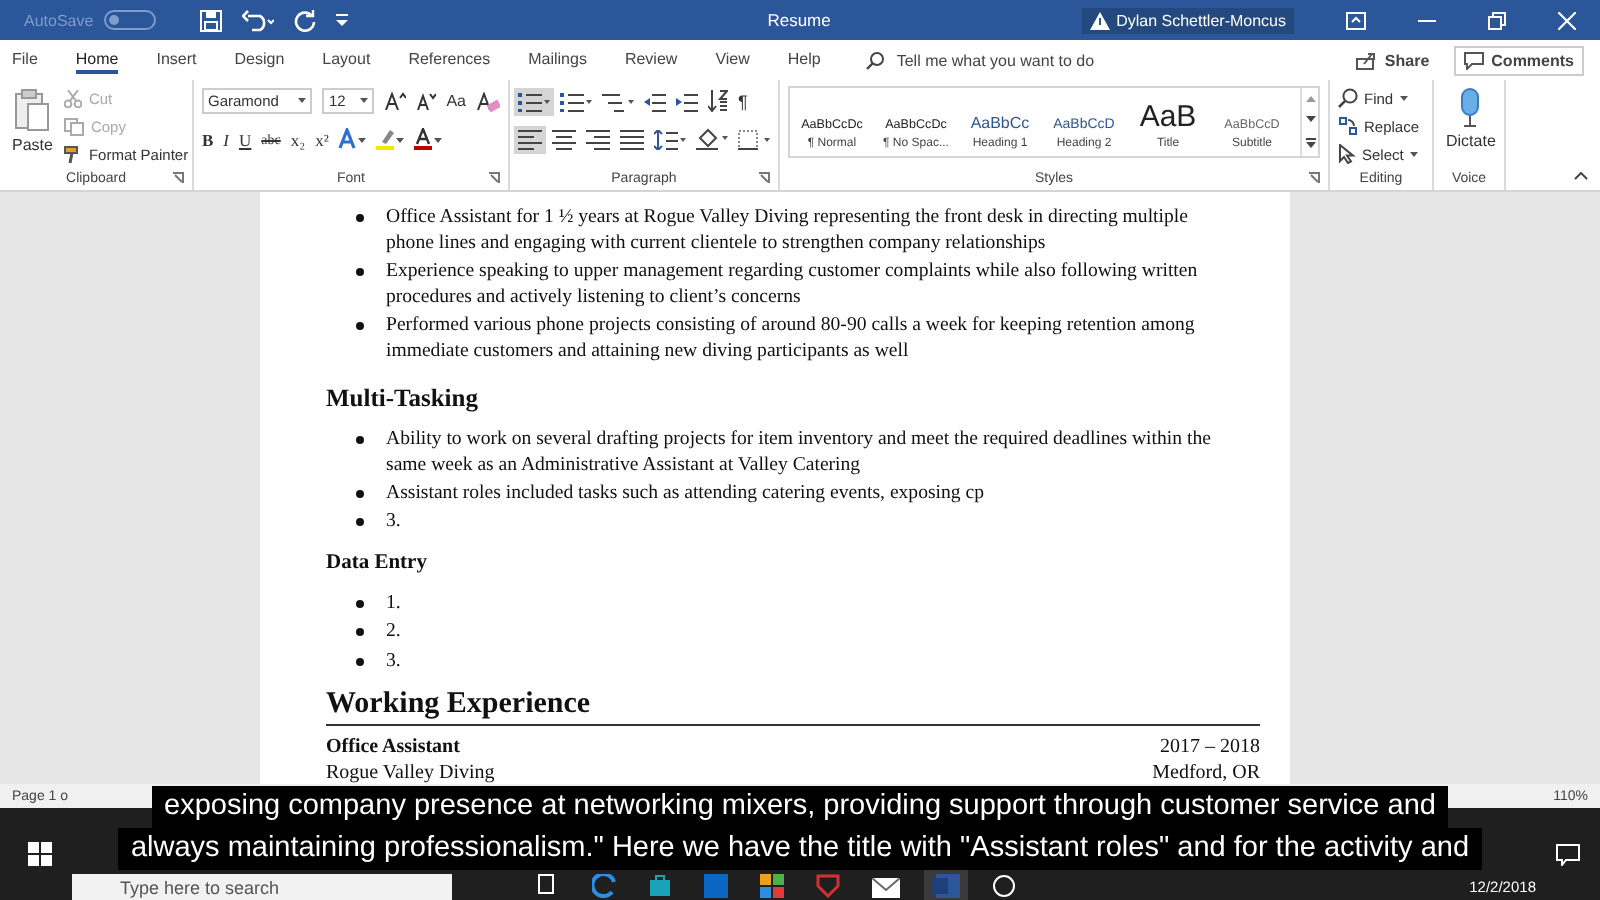 This screenshot has width=1600, height=900. What do you see at coordinates (25, 60) in the screenshot?
I see `ribbon-tab: File` at bounding box center [25, 60].